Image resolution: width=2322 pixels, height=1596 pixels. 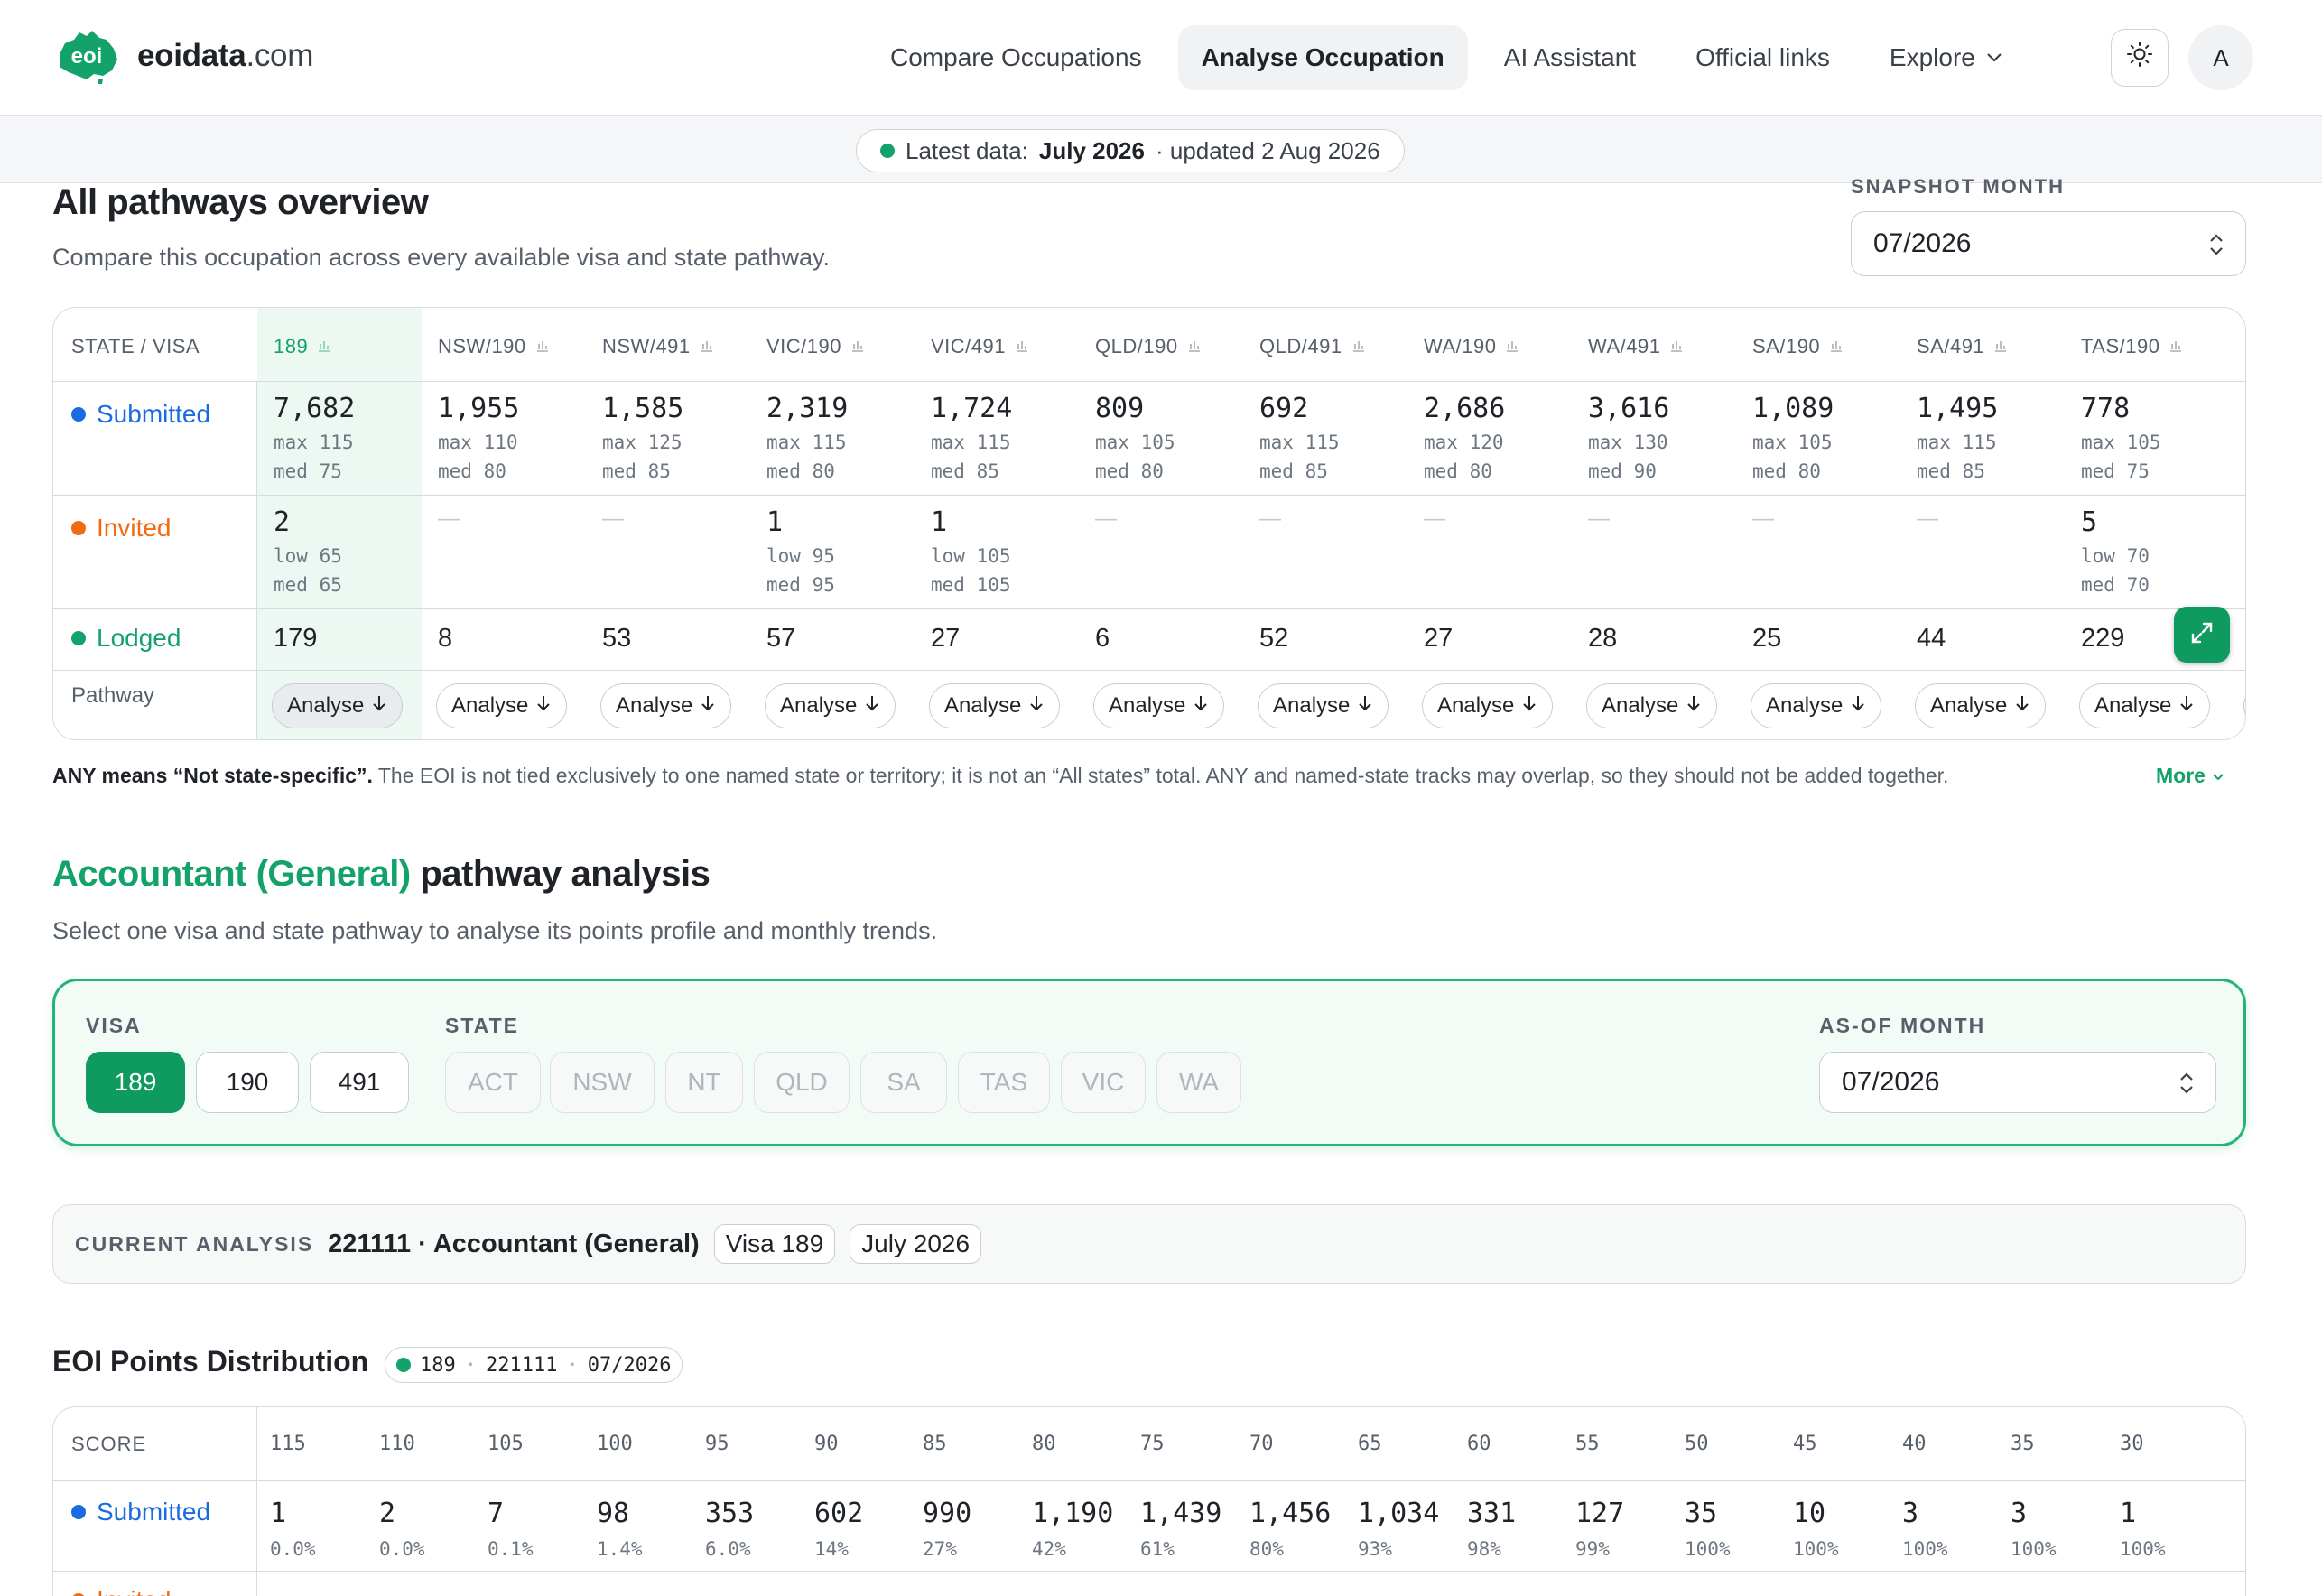 What do you see at coordinates (903, 1083) in the screenshot?
I see `state-chip-sa: SA` at bounding box center [903, 1083].